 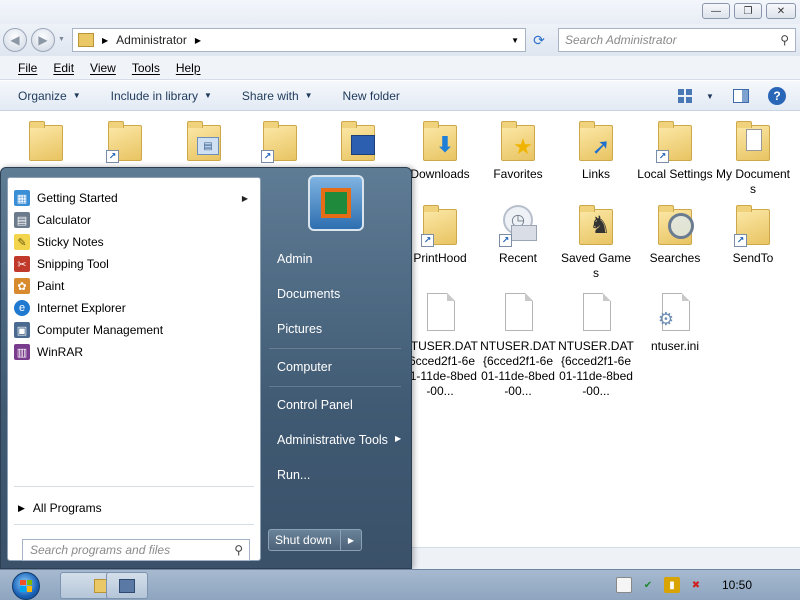 What do you see at coordinates (596, 242) in the screenshot?
I see `file-item-saved-games: ♞ Saved Games` at bounding box center [596, 242].